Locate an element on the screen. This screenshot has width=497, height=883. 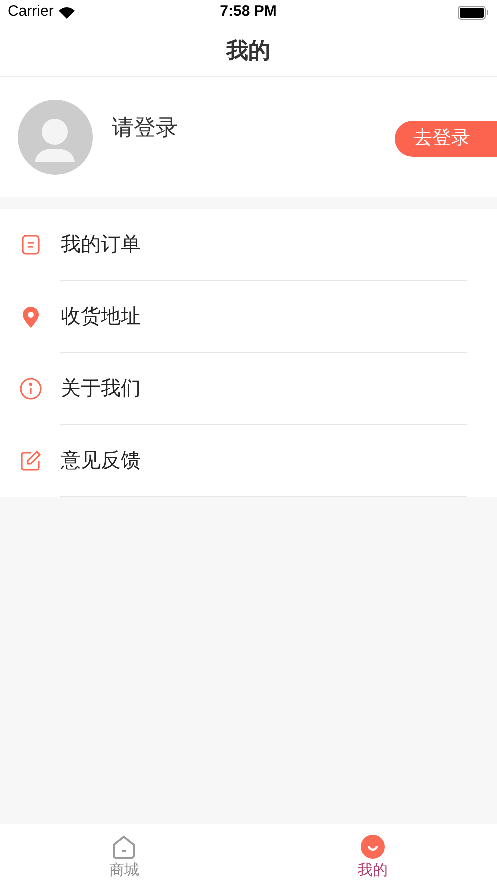
tab-item: 我的 is located at coordinates (372, 853).